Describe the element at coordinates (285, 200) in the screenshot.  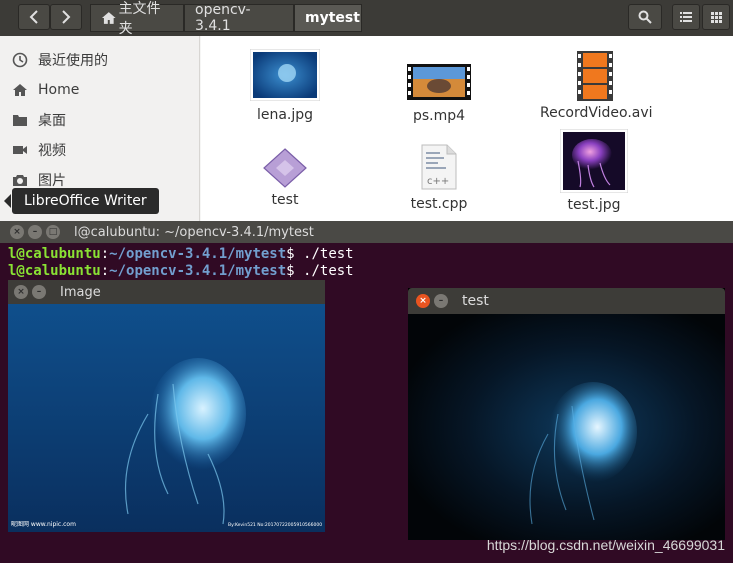
I see `file-name: test` at that location.